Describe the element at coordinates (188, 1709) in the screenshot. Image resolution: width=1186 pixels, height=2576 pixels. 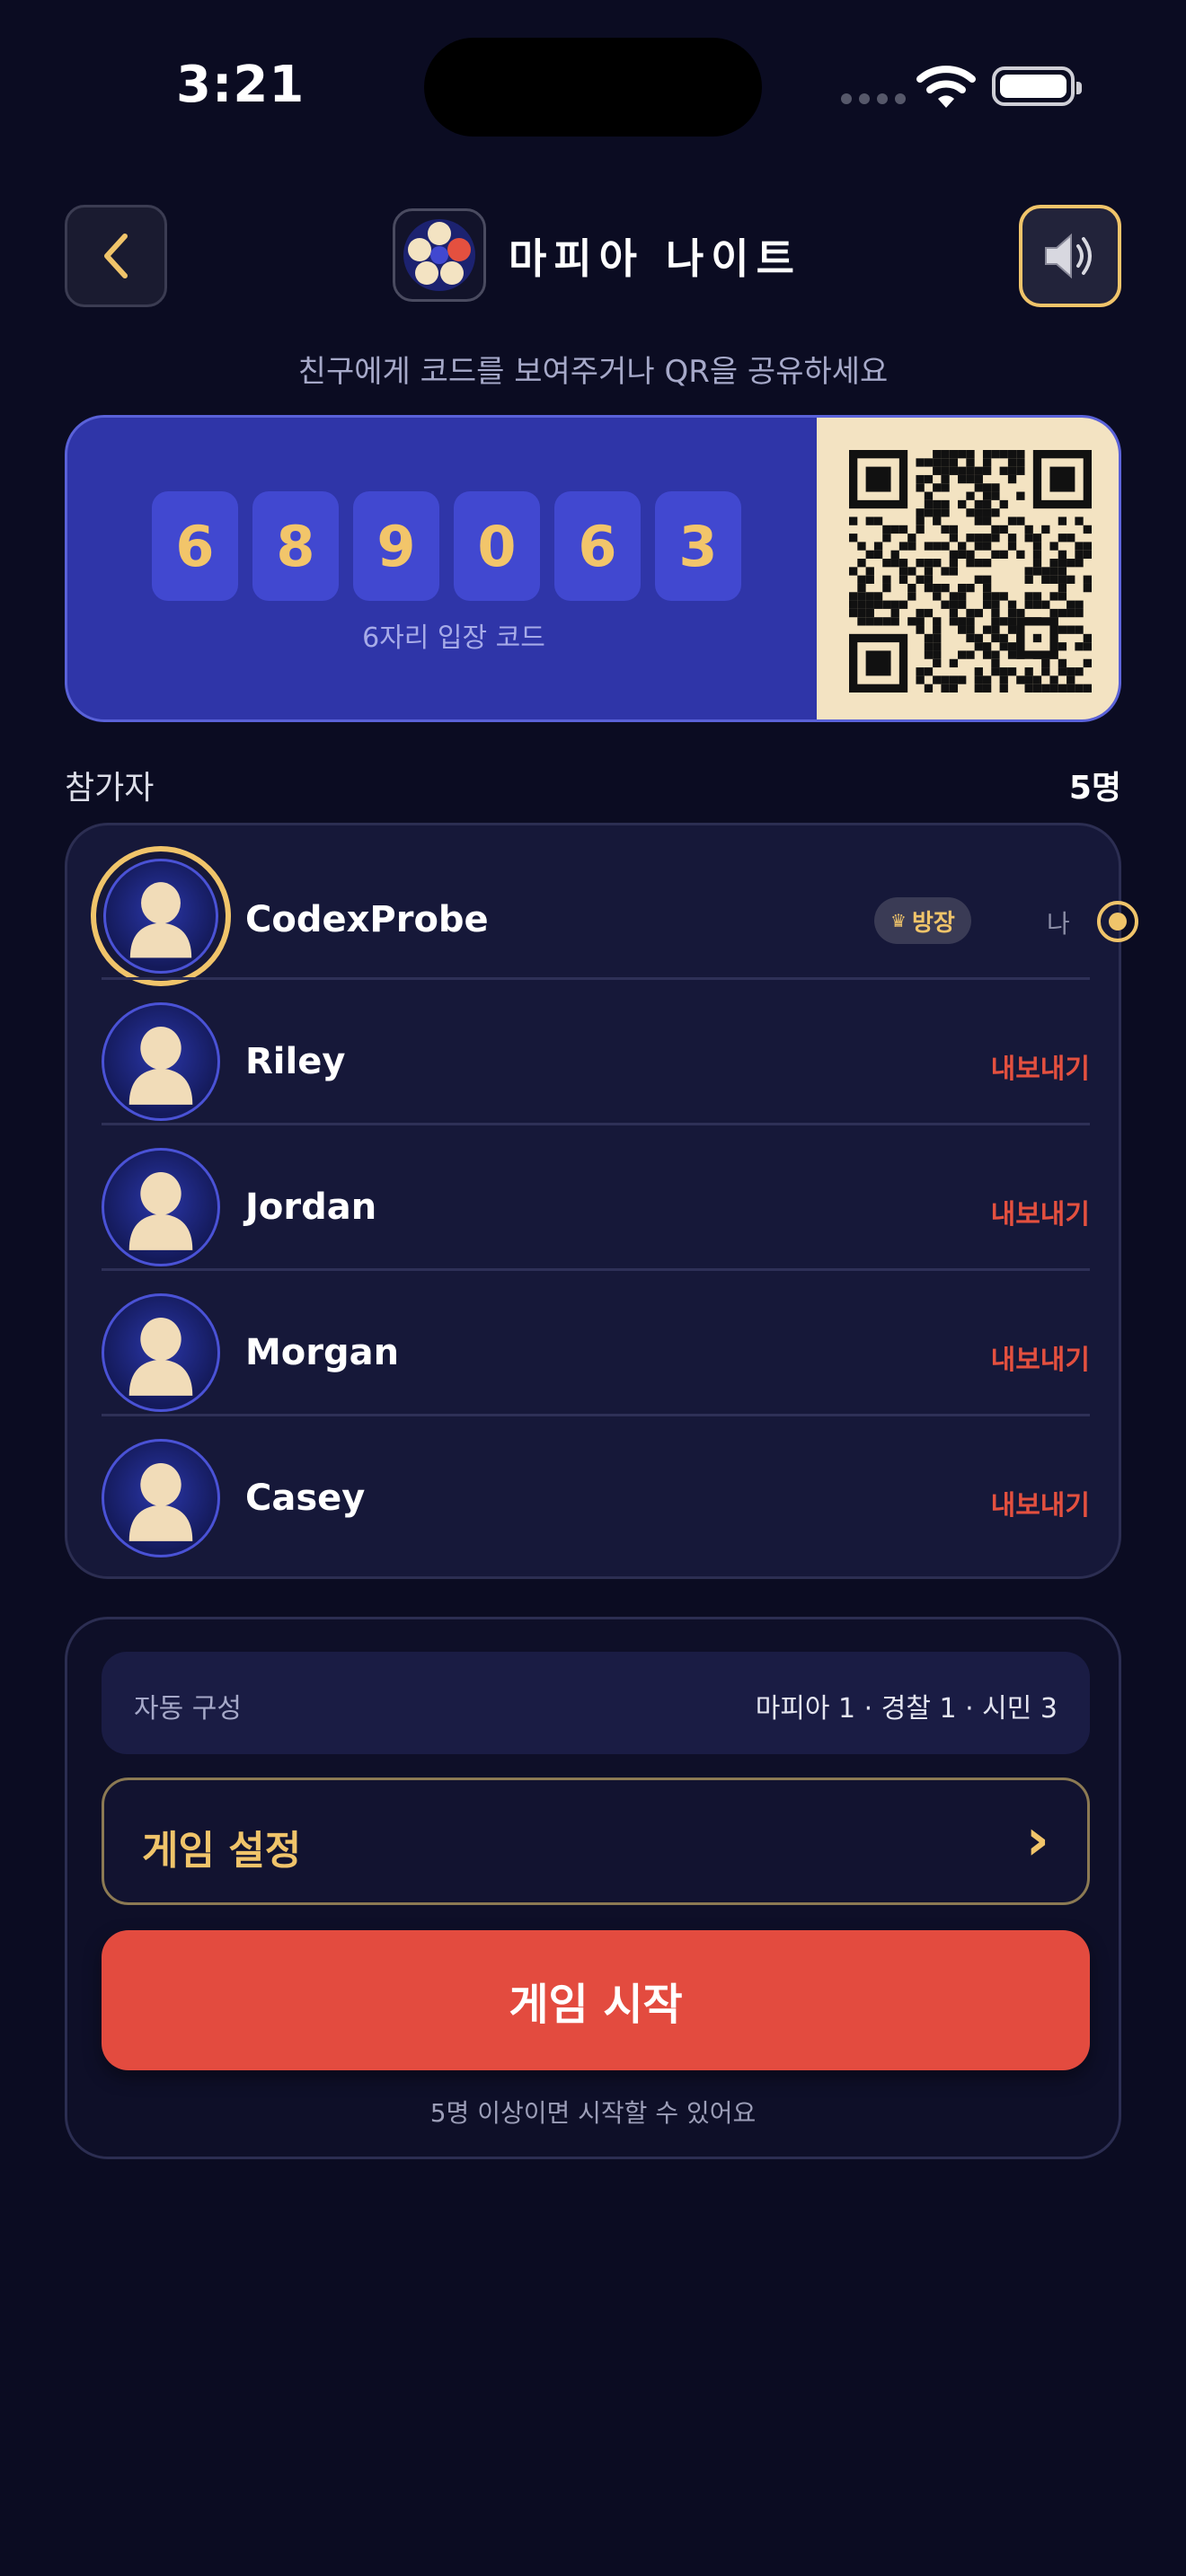
I see `composition-label: 자동 구성` at that location.